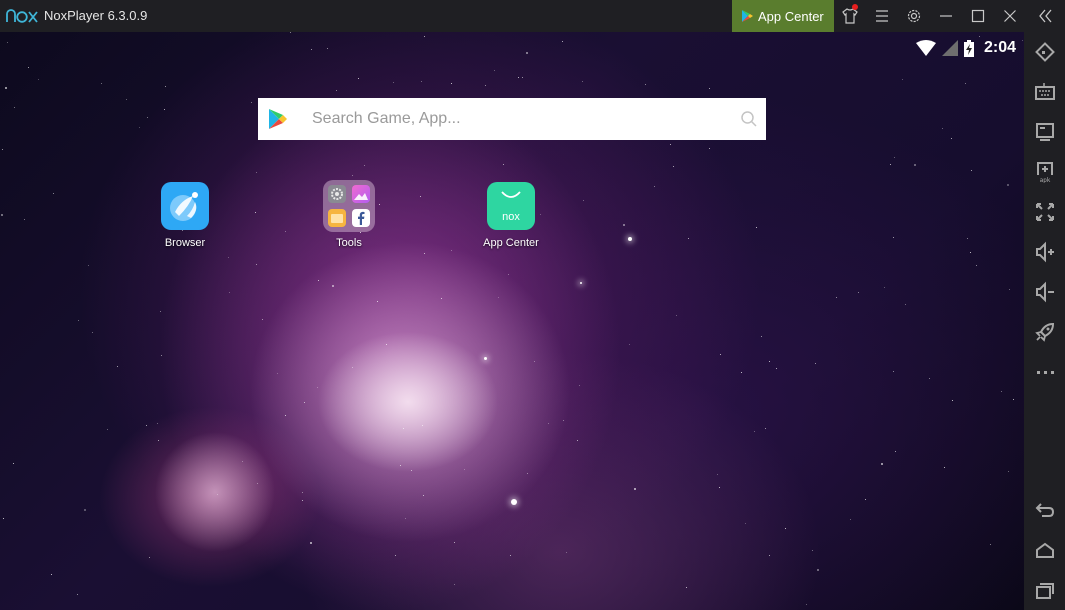 Image resolution: width=1065 pixels, height=610 pixels. I want to click on desktop-icon-app-center: nox App Center, so click(511, 215).